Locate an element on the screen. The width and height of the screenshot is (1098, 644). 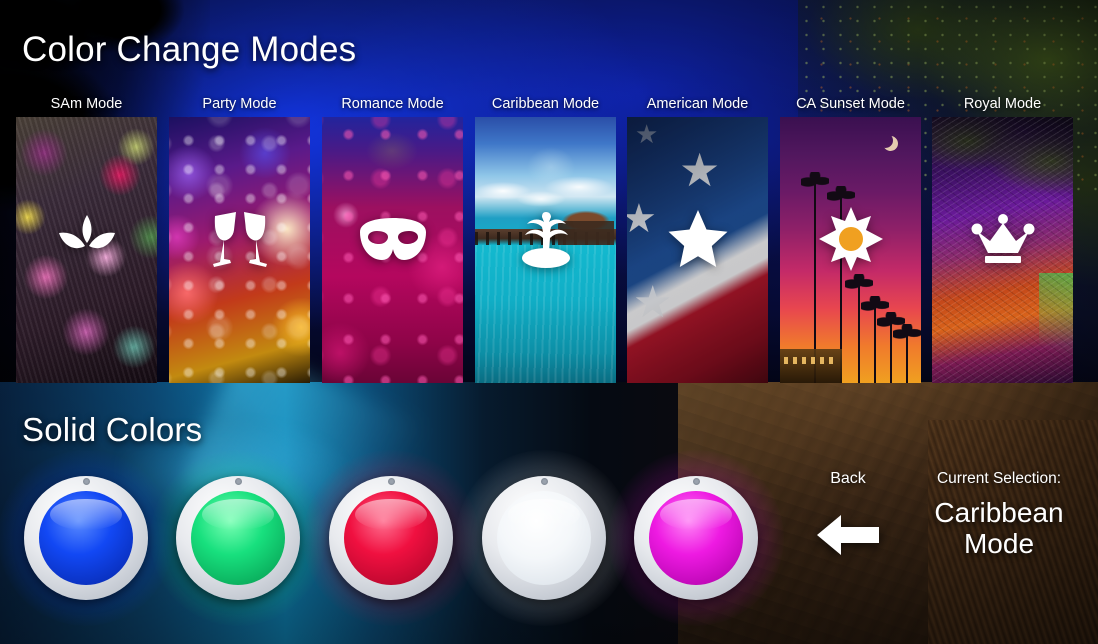
mode-tile-label: Romance Mode is located at coordinates (392, 104).